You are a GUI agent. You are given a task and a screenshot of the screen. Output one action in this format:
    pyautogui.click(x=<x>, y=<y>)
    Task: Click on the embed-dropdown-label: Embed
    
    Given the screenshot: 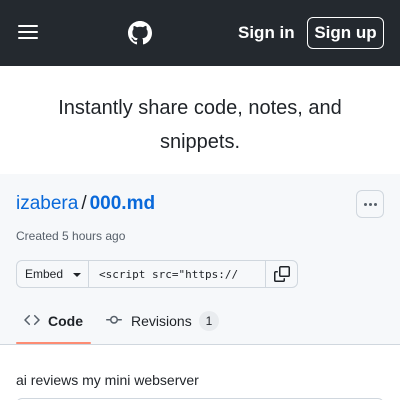 What is the action you would take?
    pyautogui.click(x=44, y=274)
    